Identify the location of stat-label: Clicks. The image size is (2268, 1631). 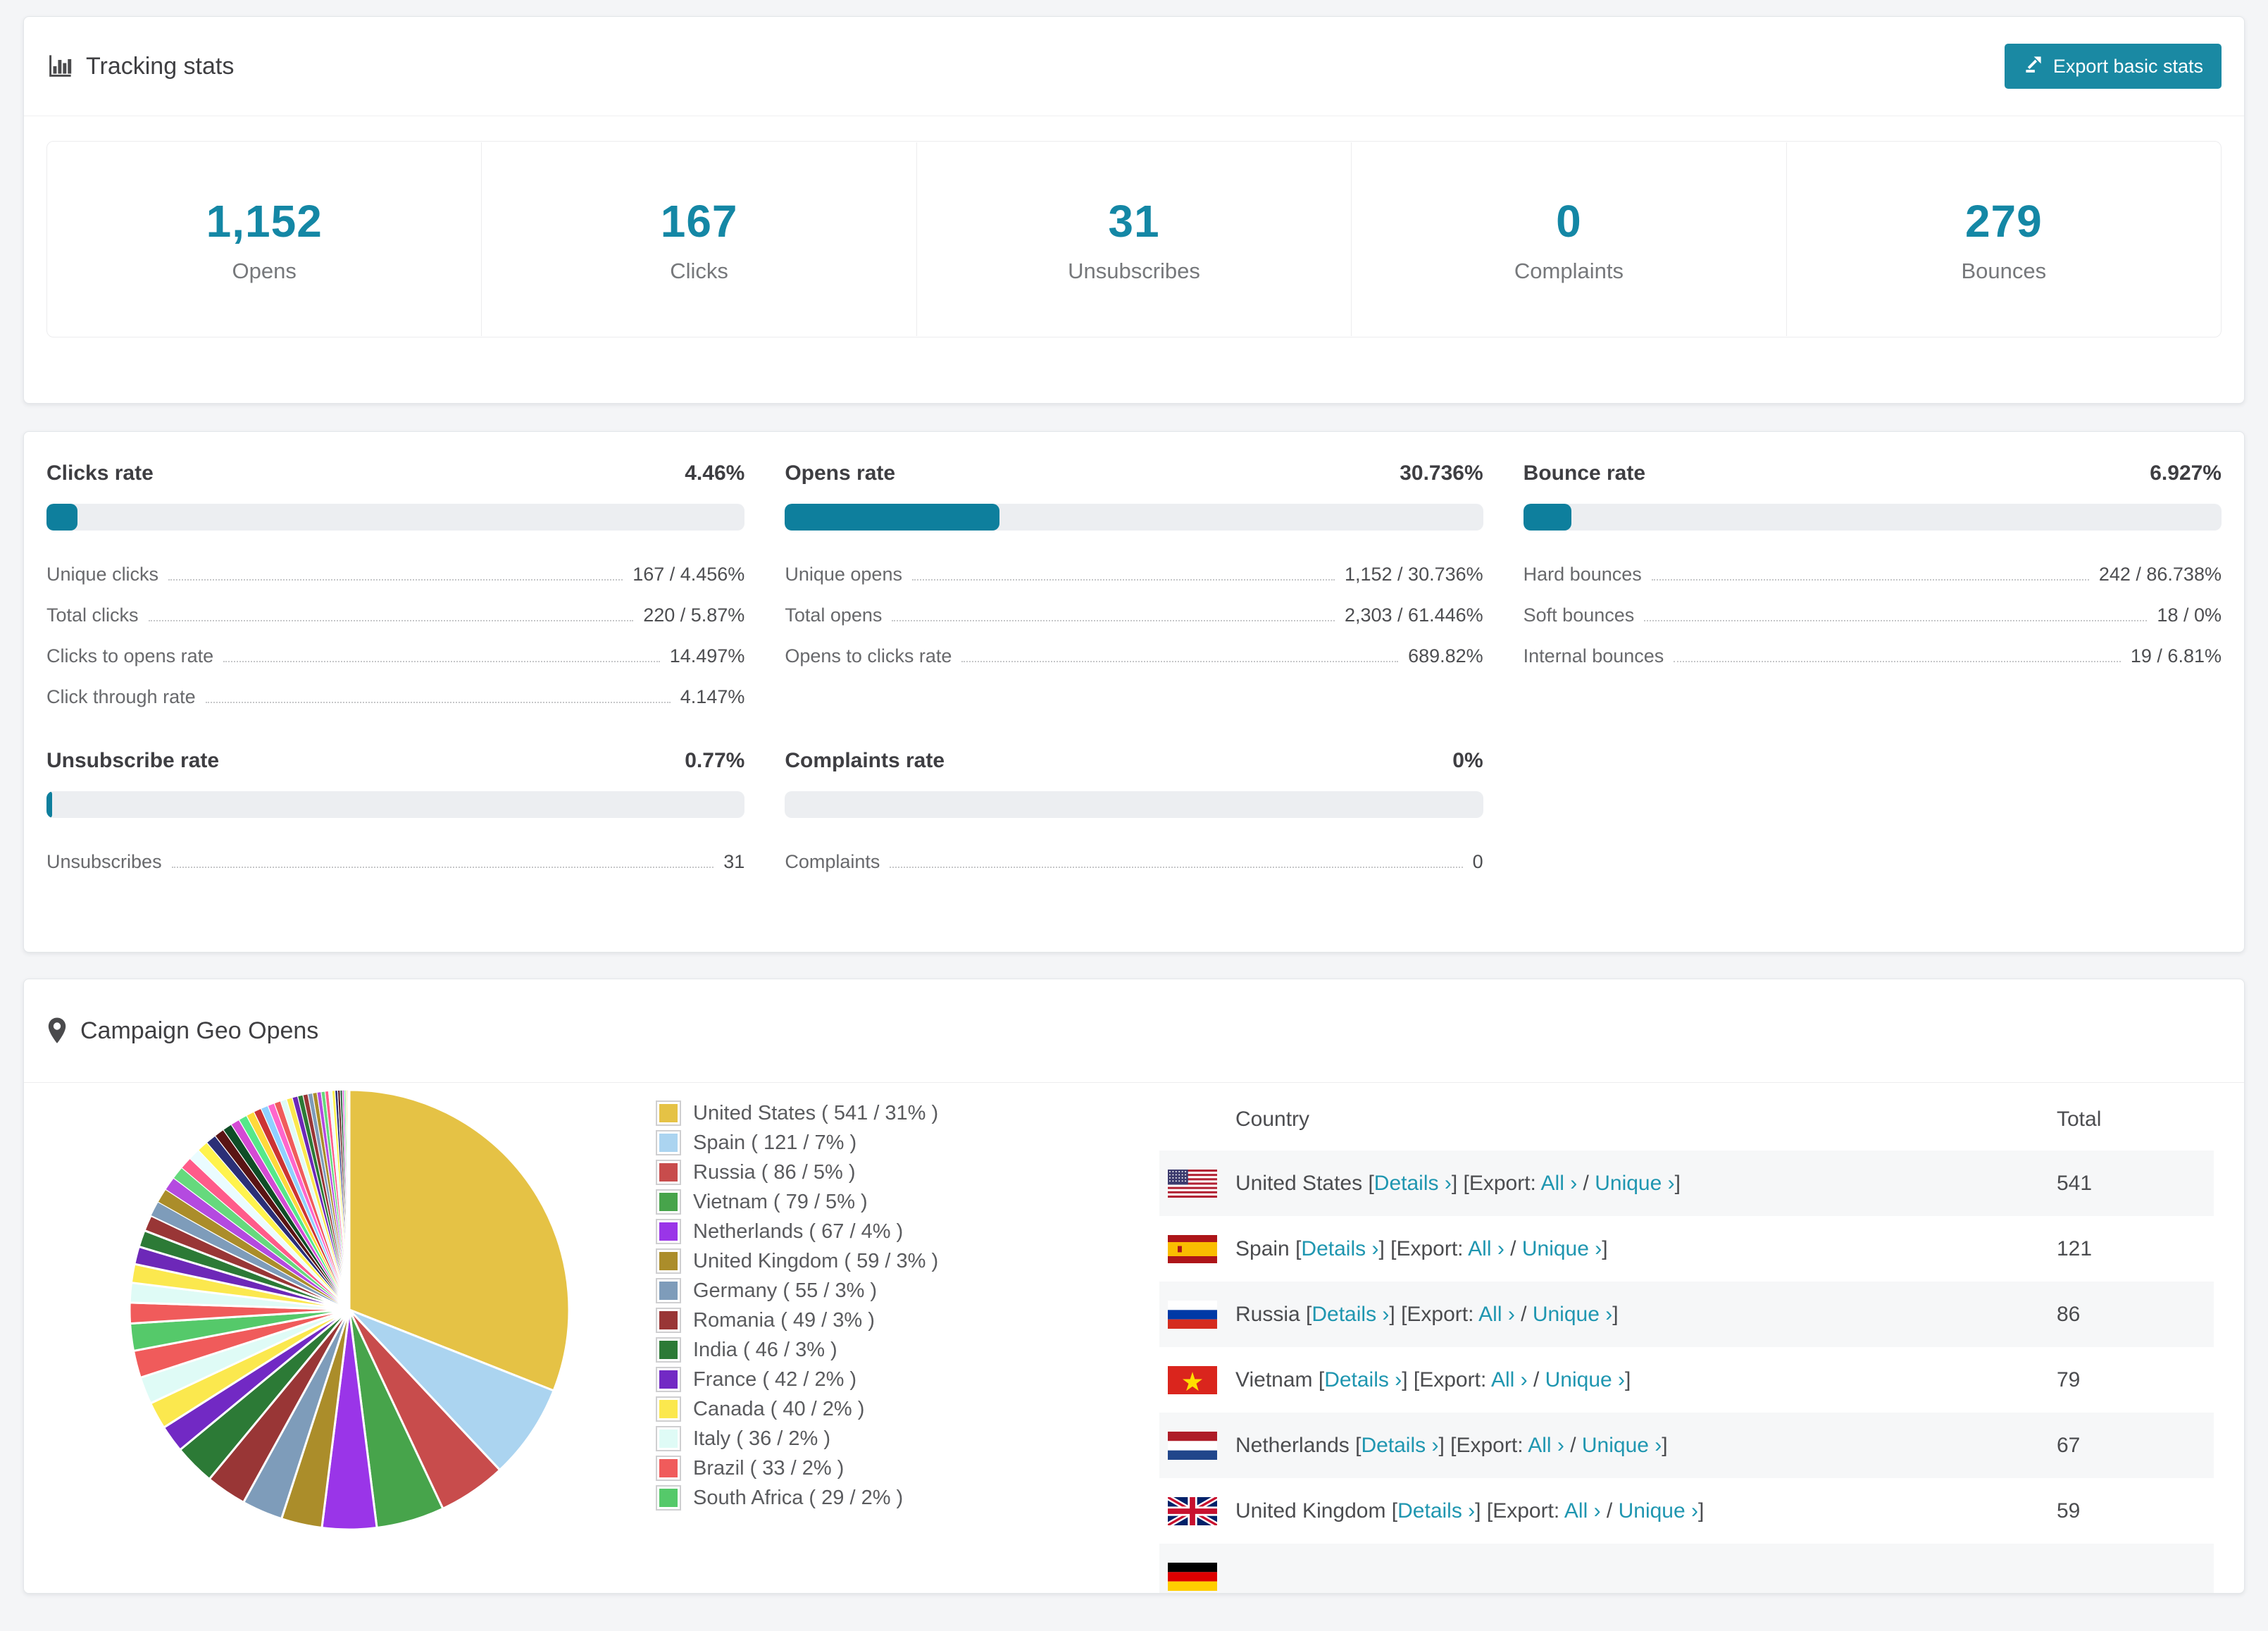
(699, 270).